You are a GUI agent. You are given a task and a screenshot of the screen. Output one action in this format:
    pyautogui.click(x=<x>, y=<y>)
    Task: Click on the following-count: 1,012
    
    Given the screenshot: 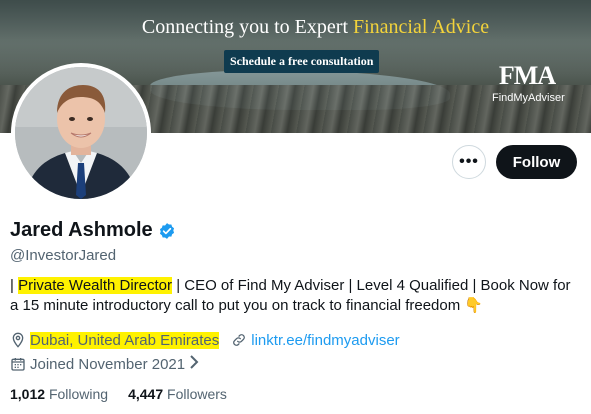 What is the action you would take?
    pyautogui.click(x=28, y=394)
    